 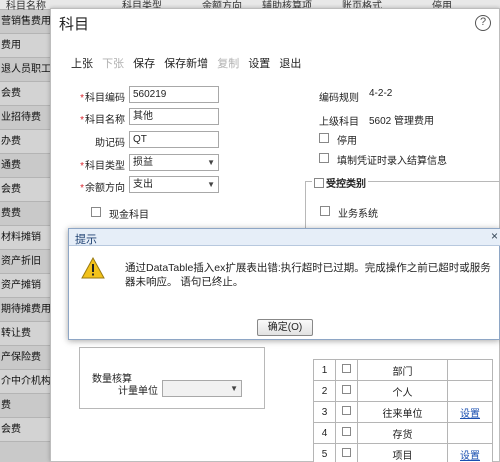 What do you see at coordinates (28, 166) in the screenshot?
I see `table-row: 通费` at bounding box center [28, 166].